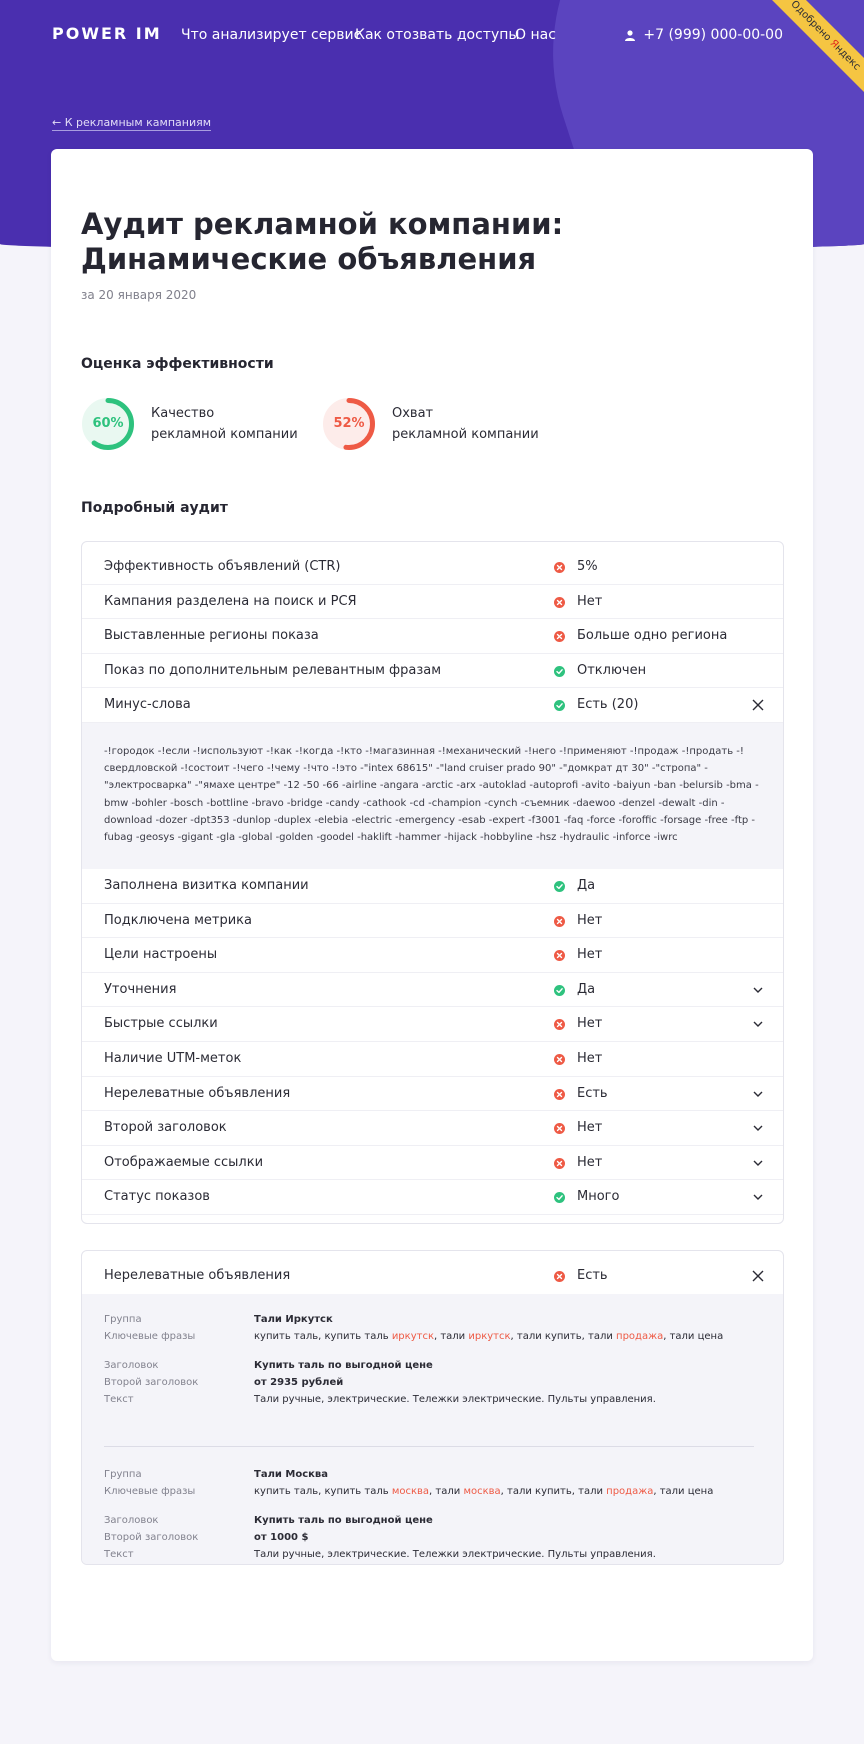  What do you see at coordinates (432, 567) in the screenshot?
I see `audit-row: Эффективность объявлений (CTR) 5%` at bounding box center [432, 567].